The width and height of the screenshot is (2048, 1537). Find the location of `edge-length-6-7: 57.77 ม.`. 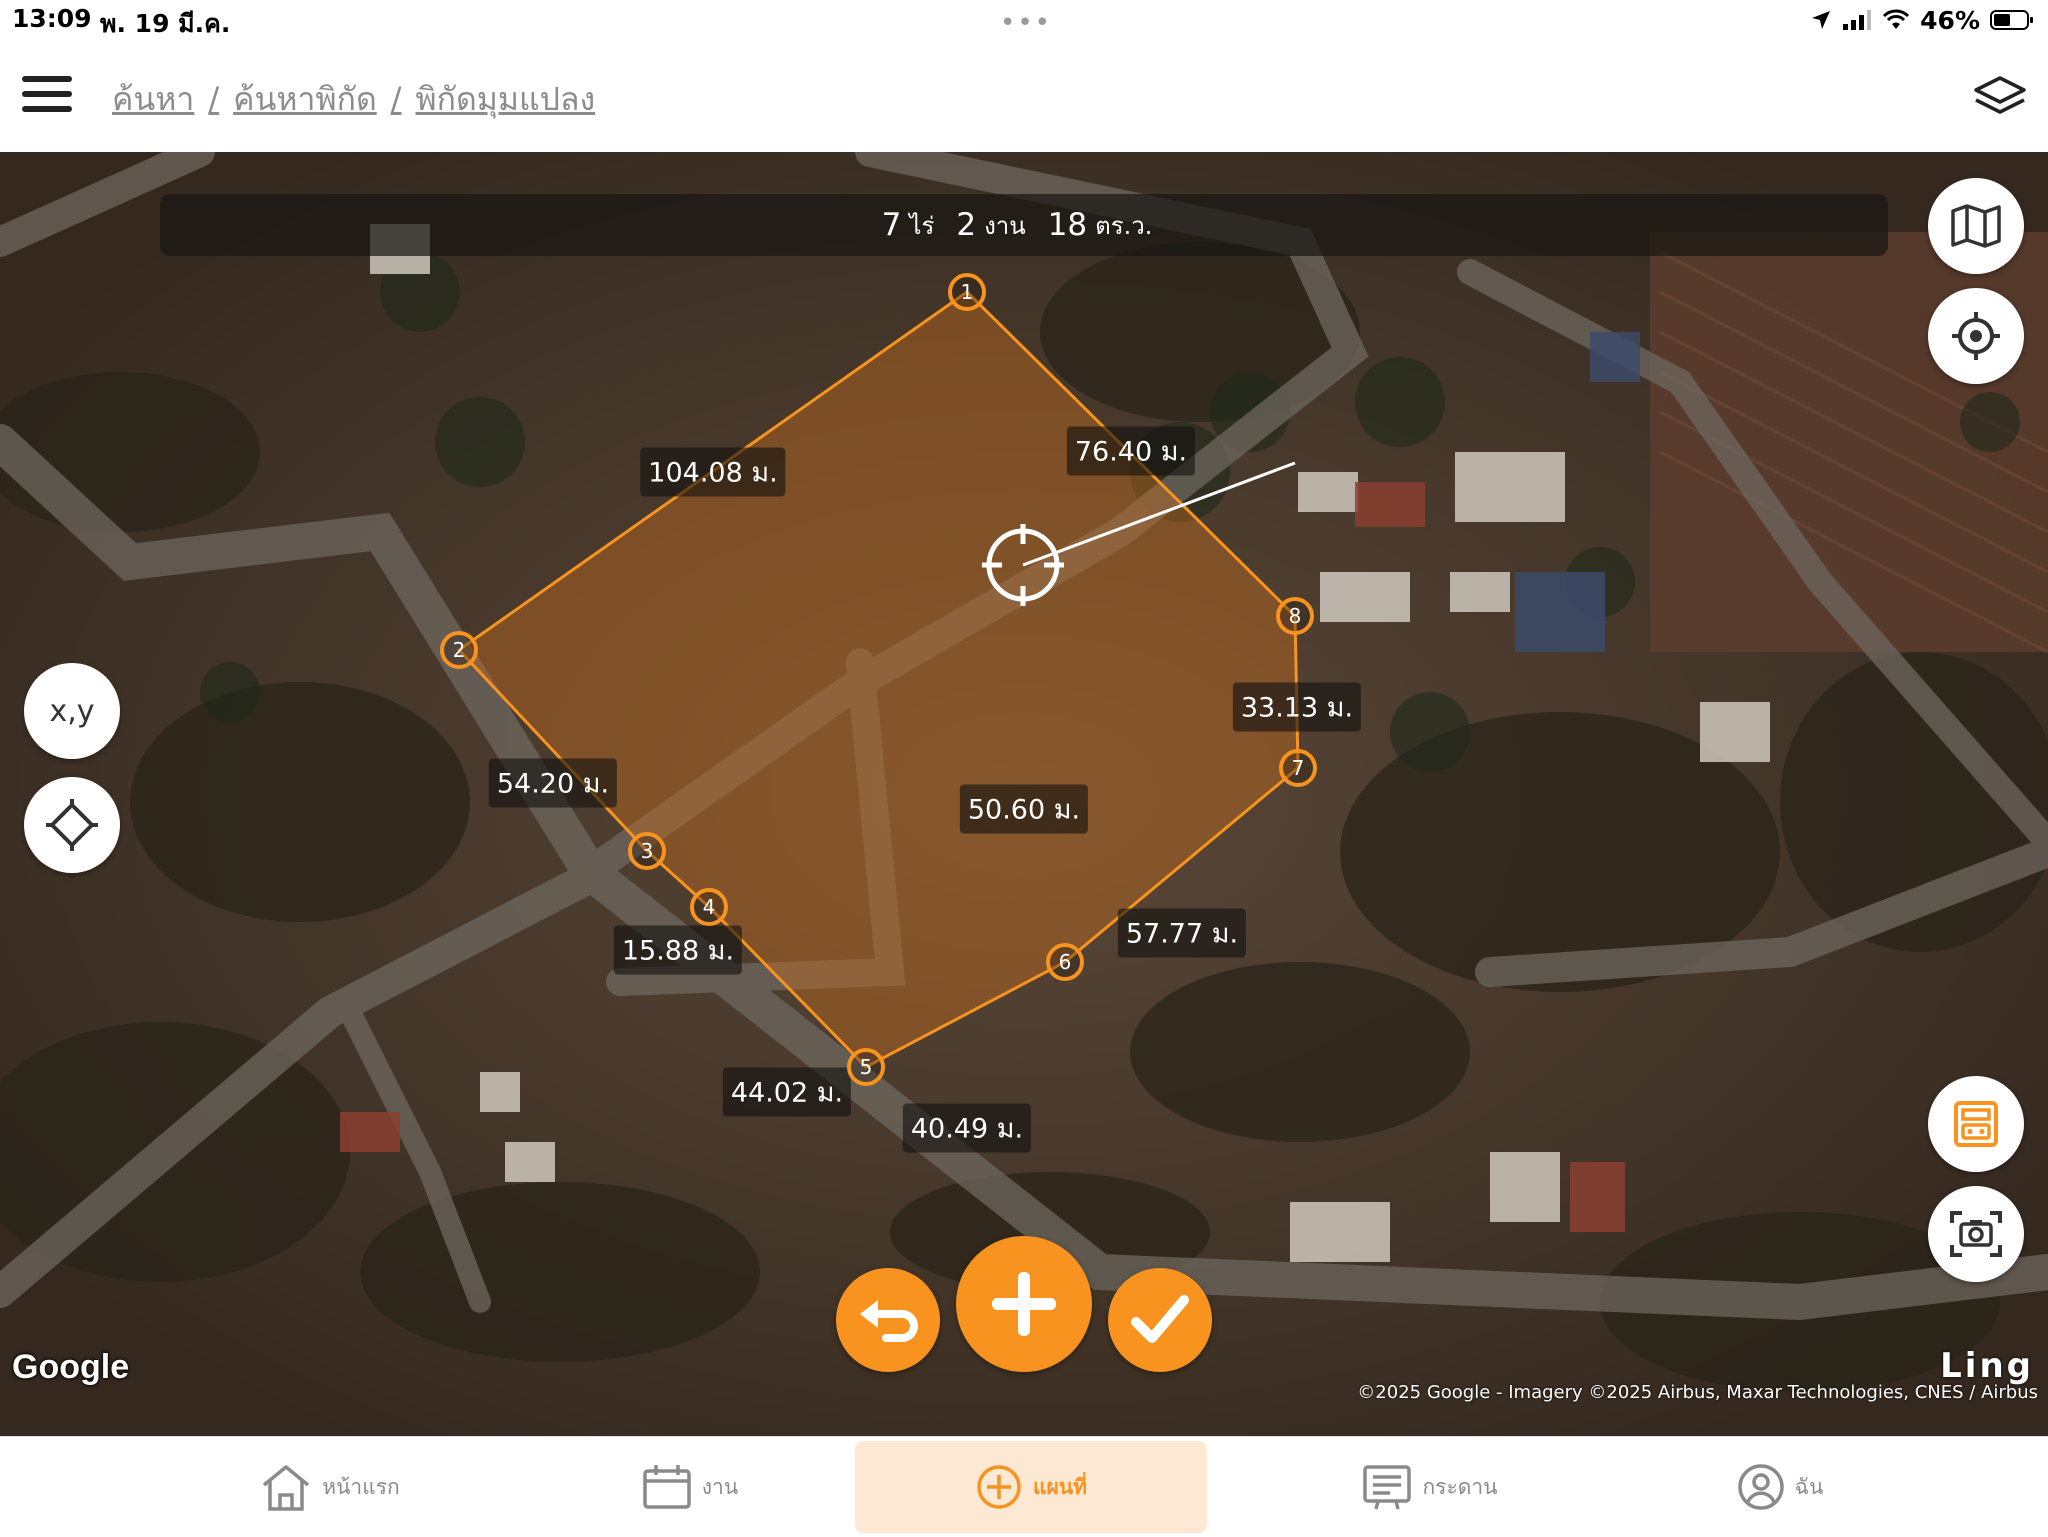

edge-length-6-7: 57.77 ม. is located at coordinates (1182, 933).